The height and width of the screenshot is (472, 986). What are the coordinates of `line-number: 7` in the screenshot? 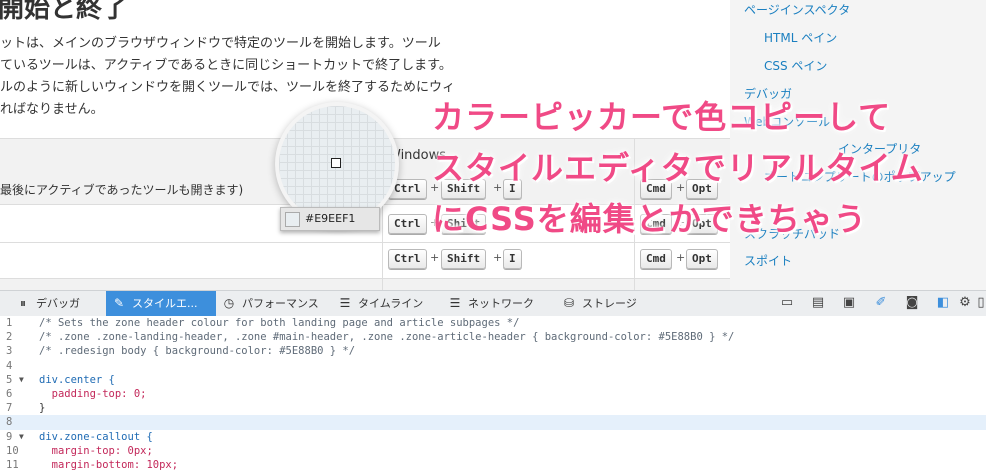 It's located at (9, 408).